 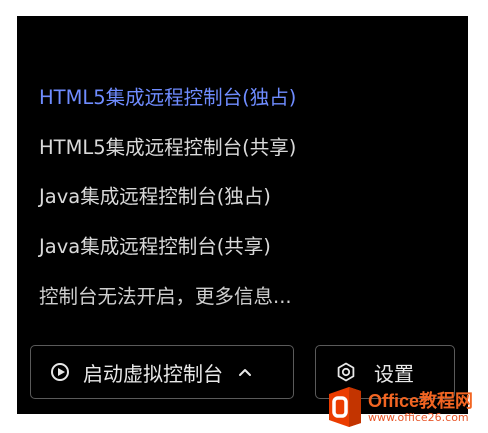 I want to click on chevron-up-icon, so click(x=245, y=372).